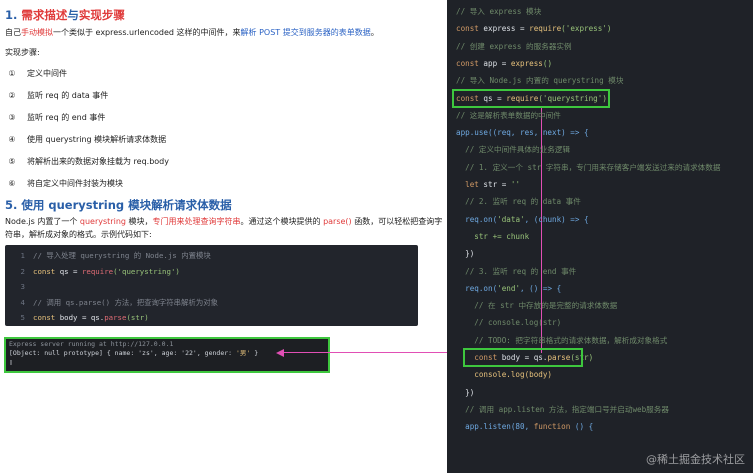  I want to click on editor-line: // console.log(str), so click(509, 323).